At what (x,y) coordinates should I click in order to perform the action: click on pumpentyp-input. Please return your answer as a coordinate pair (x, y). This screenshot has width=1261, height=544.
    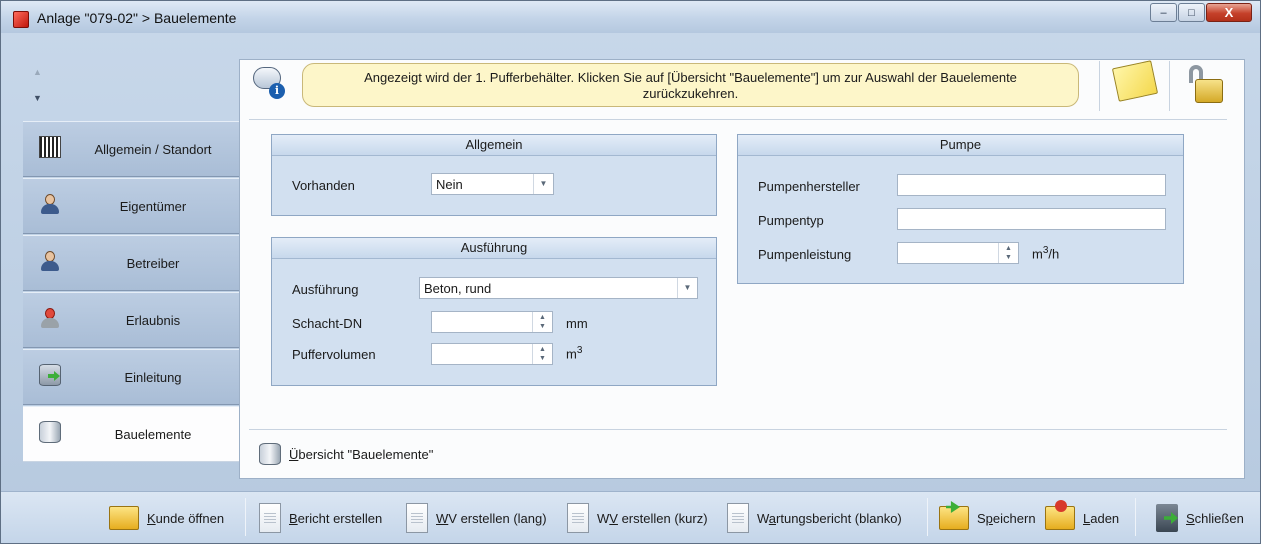
    Looking at the image, I should click on (1031, 219).